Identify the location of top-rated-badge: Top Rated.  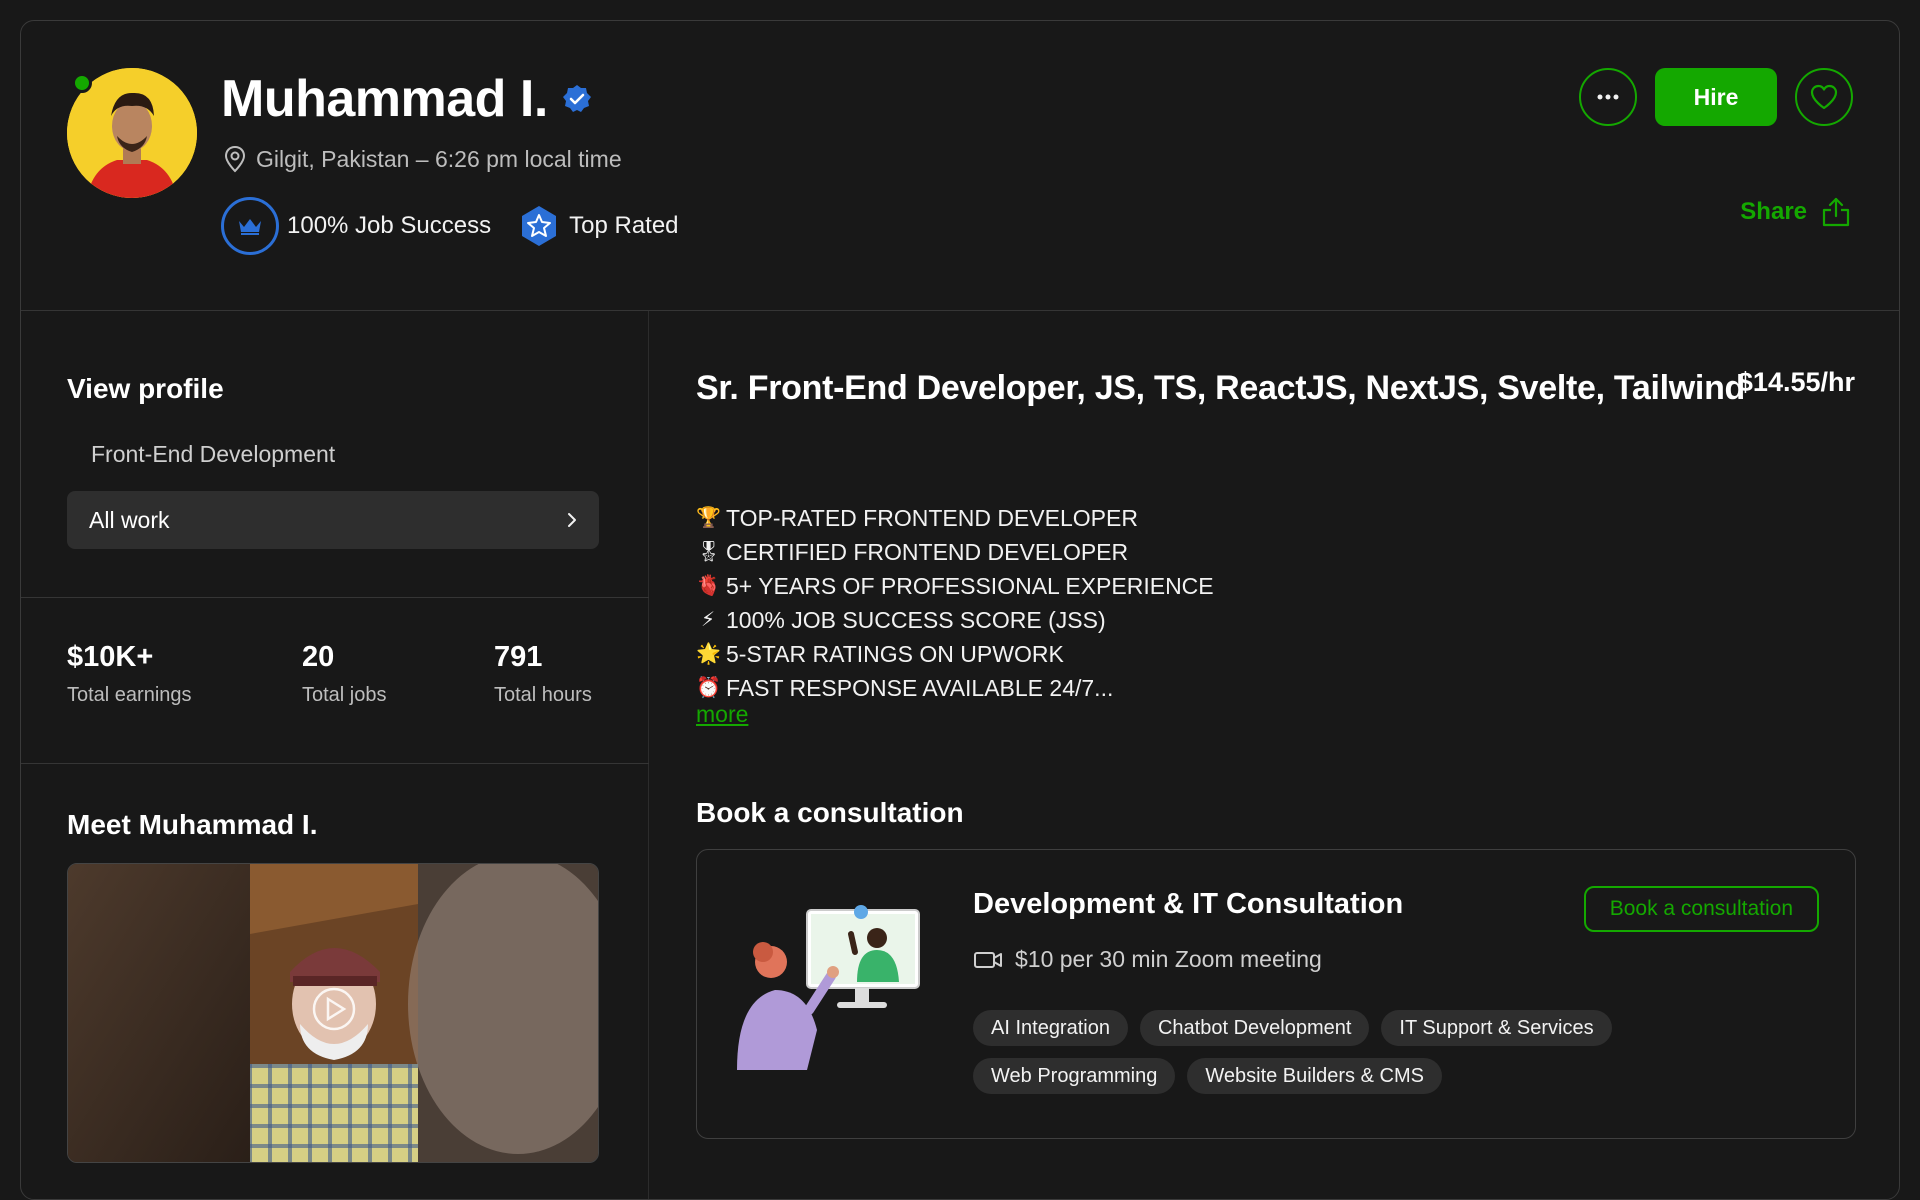
(590, 226).